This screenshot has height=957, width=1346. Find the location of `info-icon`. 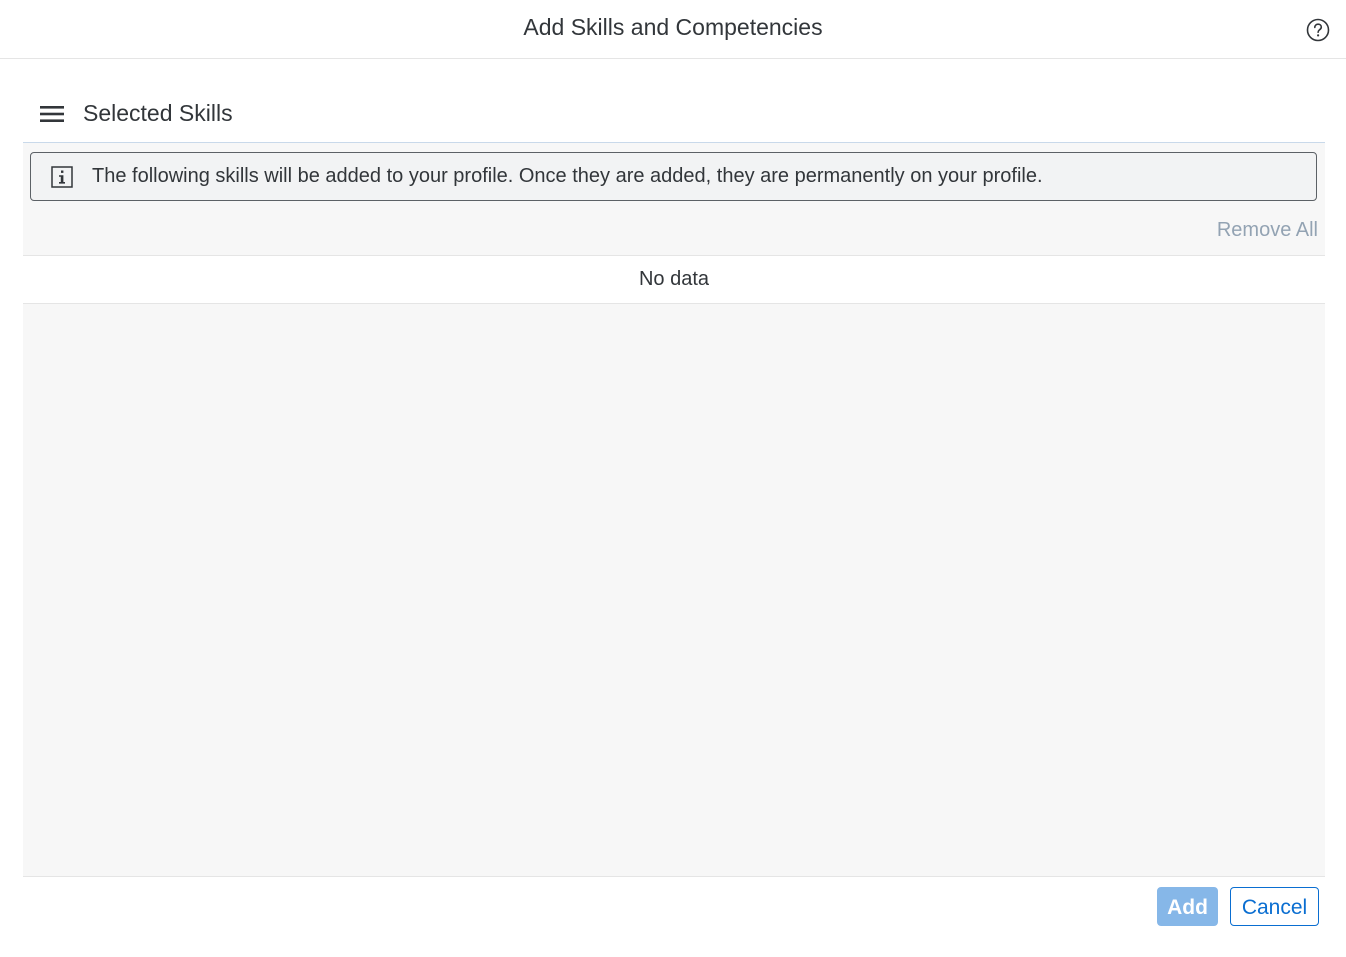

info-icon is located at coordinates (62, 177).